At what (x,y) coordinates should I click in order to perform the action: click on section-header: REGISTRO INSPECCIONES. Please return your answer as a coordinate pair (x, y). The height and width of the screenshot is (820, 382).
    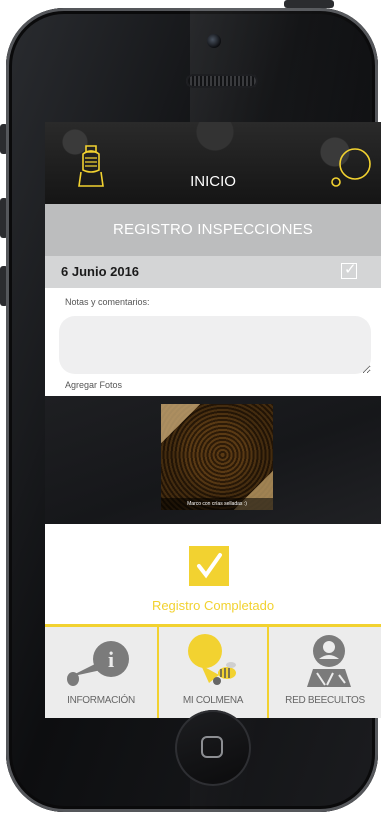
    Looking at the image, I should click on (213, 230).